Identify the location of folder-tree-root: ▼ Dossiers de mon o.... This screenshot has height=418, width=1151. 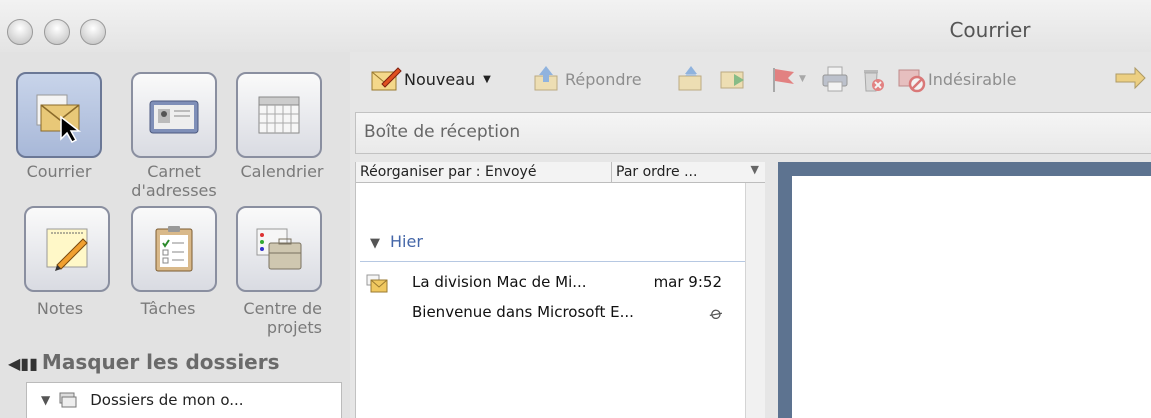
(142, 400).